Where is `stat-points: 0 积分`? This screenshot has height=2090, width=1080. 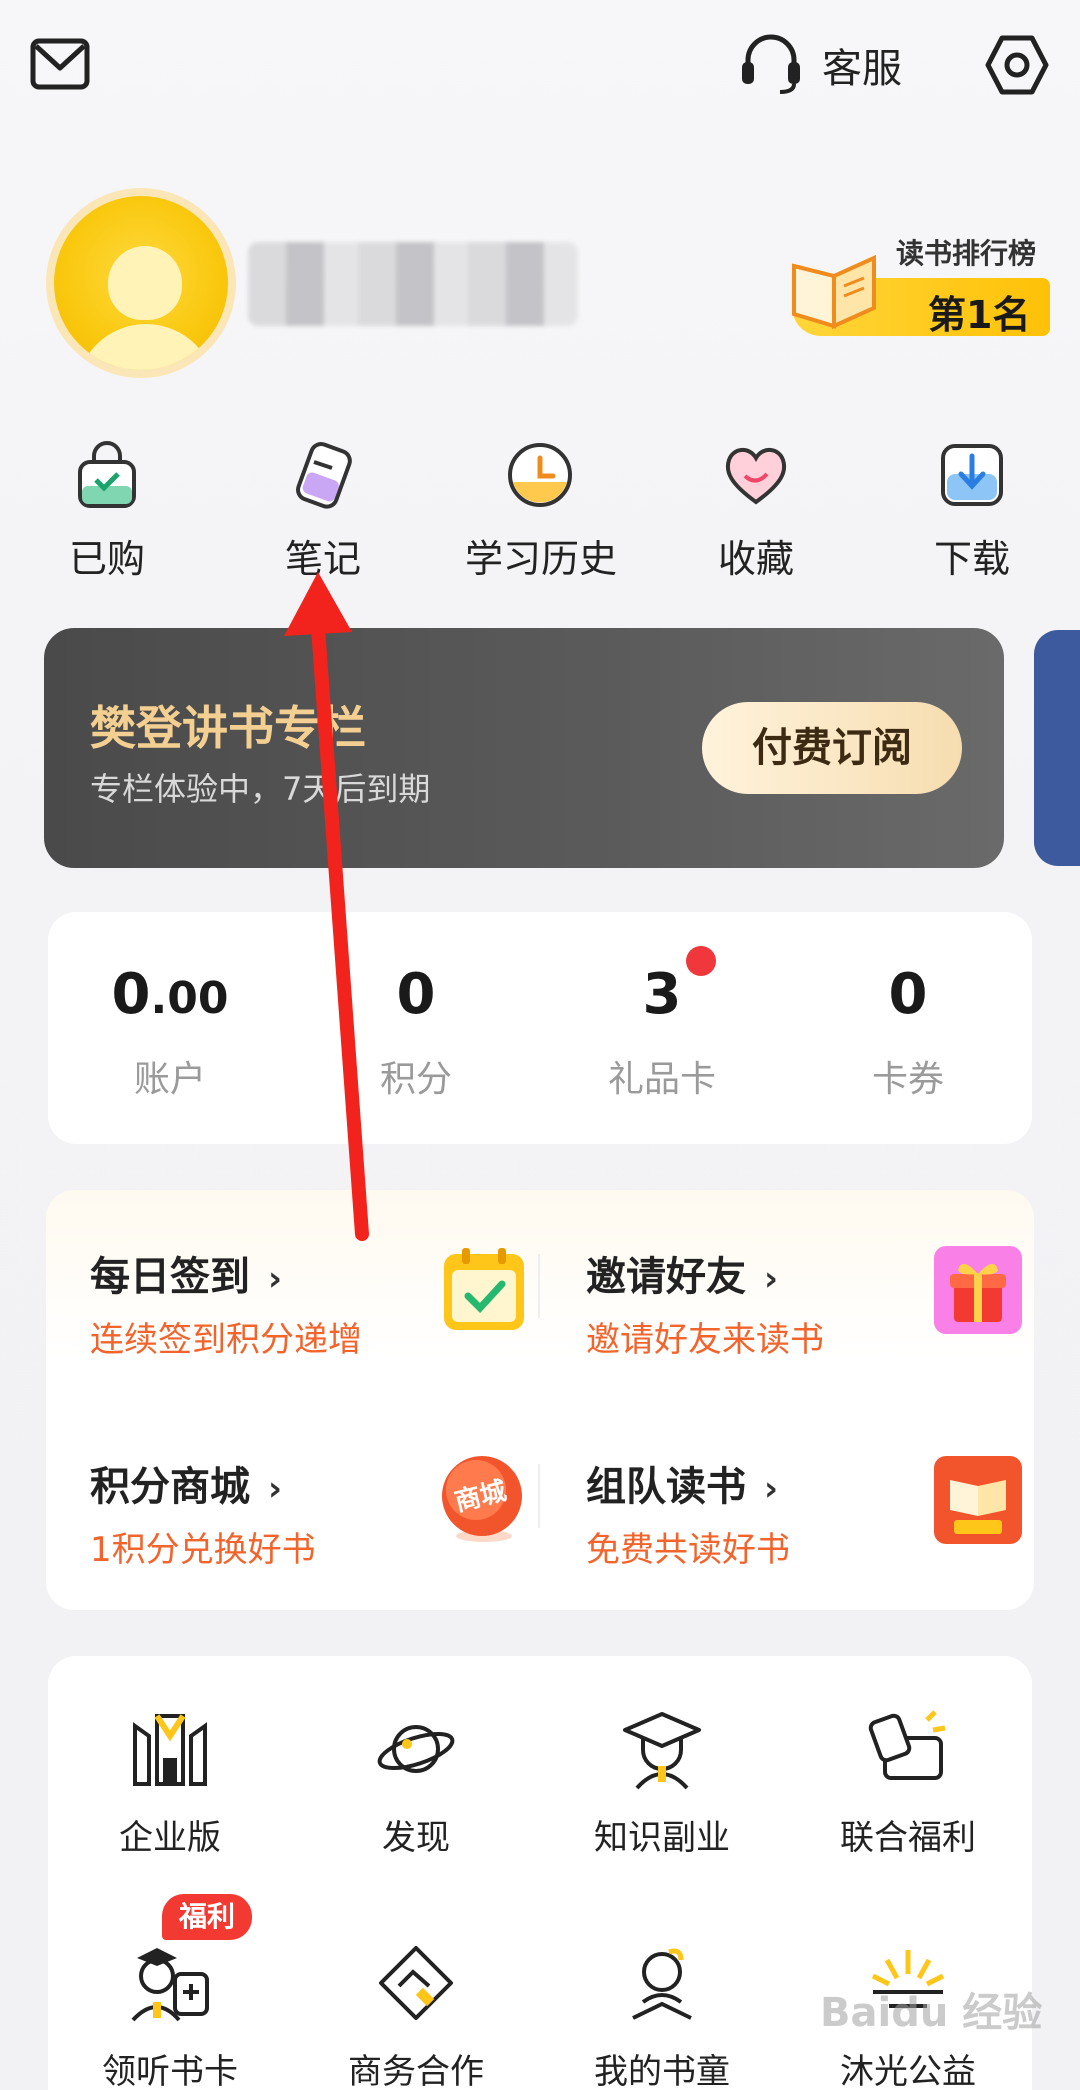
stat-points: 0 积分 is located at coordinates (416, 1032).